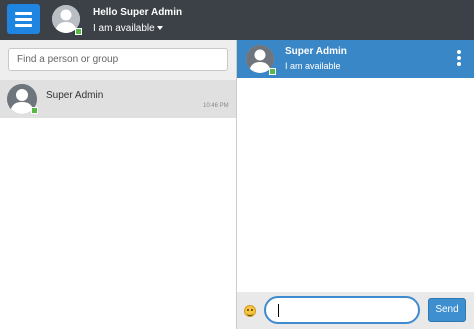 The height and width of the screenshot is (329, 474). Describe the element at coordinates (355, 59) in the screenshot. I see `chat-header: Super Admin I am available` at that location.